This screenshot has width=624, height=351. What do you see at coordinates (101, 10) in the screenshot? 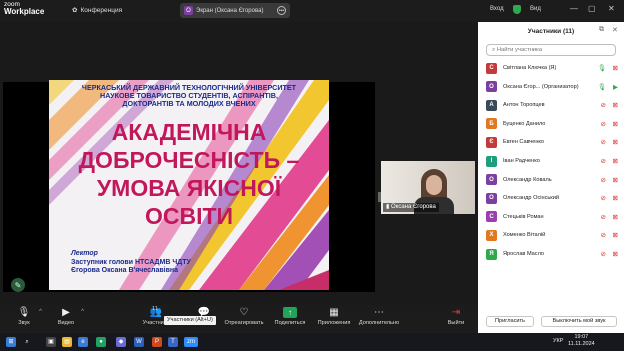
I see `conference-label: Конференция` at bounding box center [101, 10].